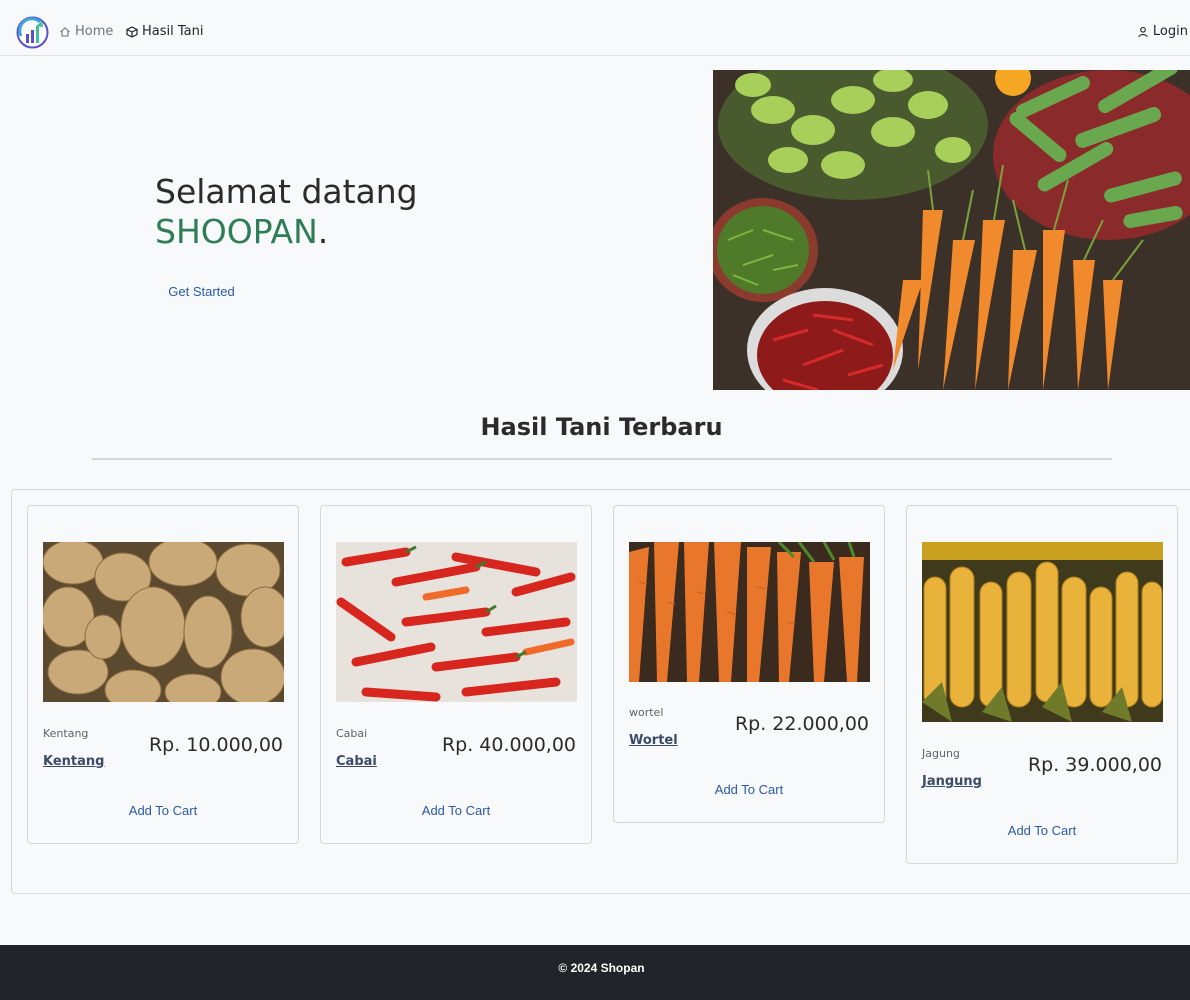  Describe the element at coordinates (201, 292) in the screenshot. I see `get-started-button: Get Started` at that location.